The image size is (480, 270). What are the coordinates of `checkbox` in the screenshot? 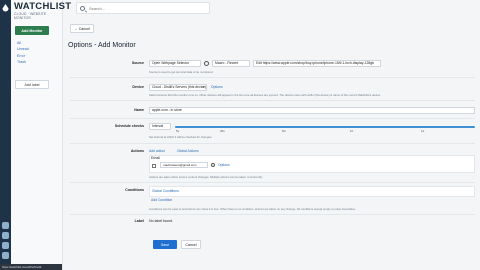 It's located at (154, 166).